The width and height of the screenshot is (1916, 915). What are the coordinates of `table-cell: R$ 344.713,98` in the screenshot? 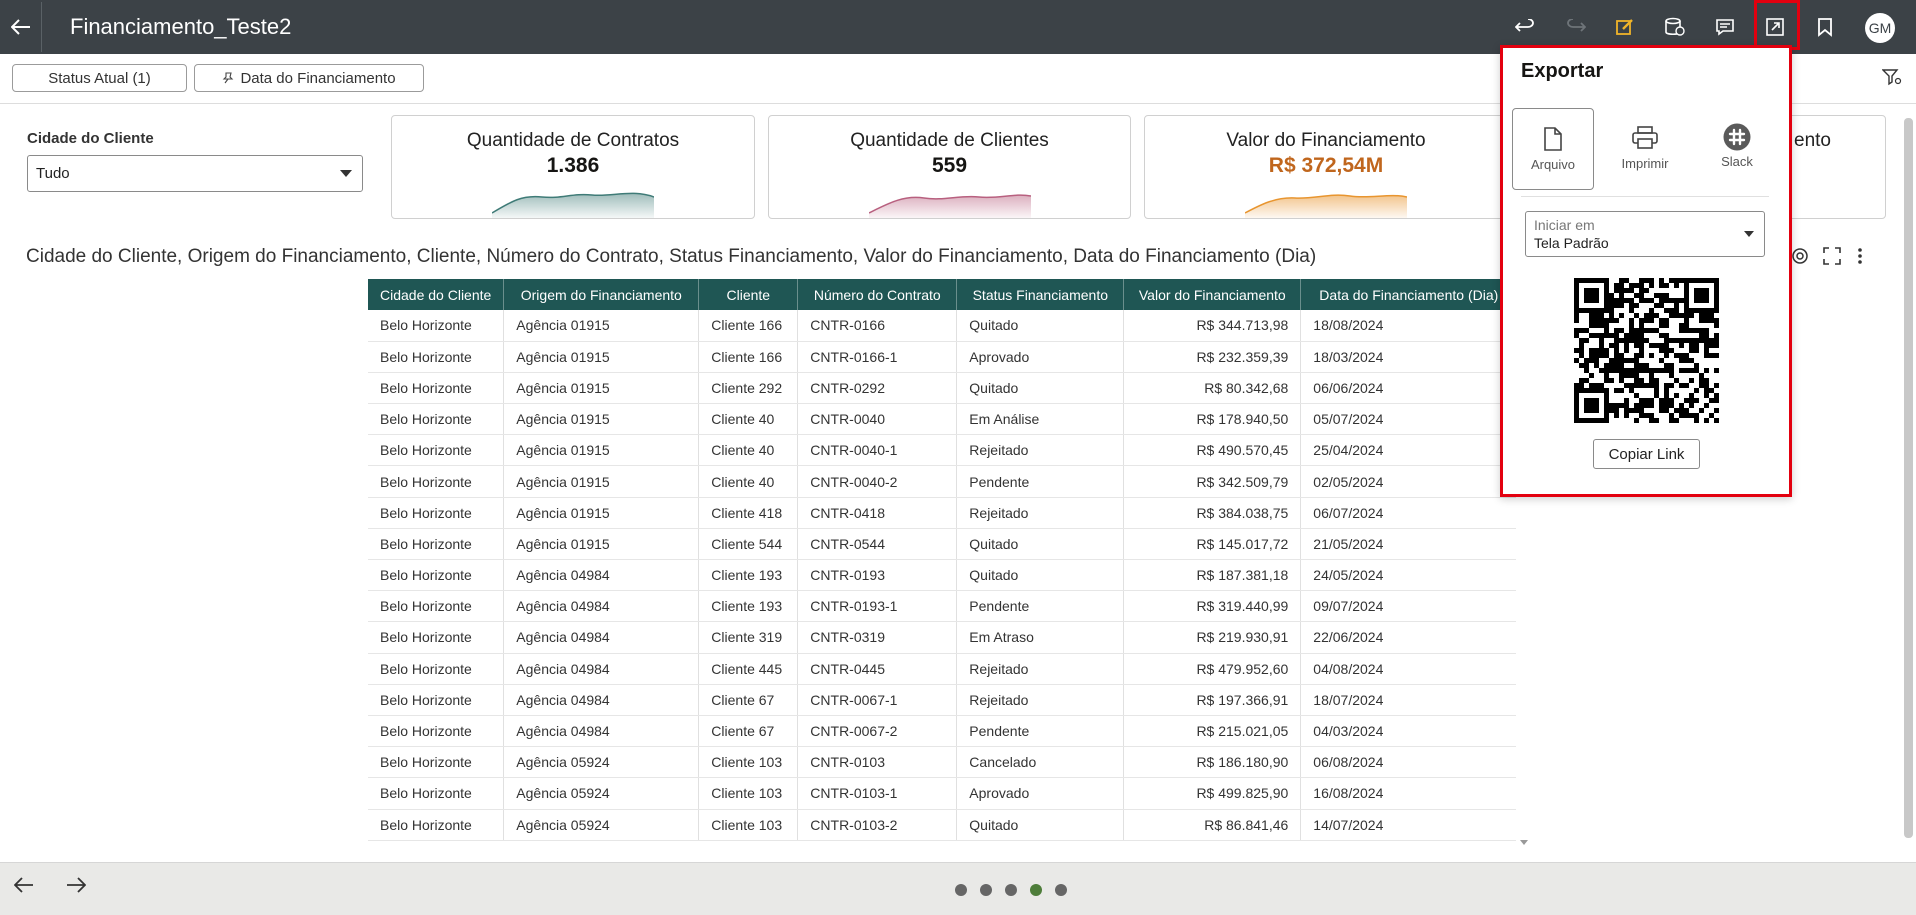 It's located at (1212, 326).